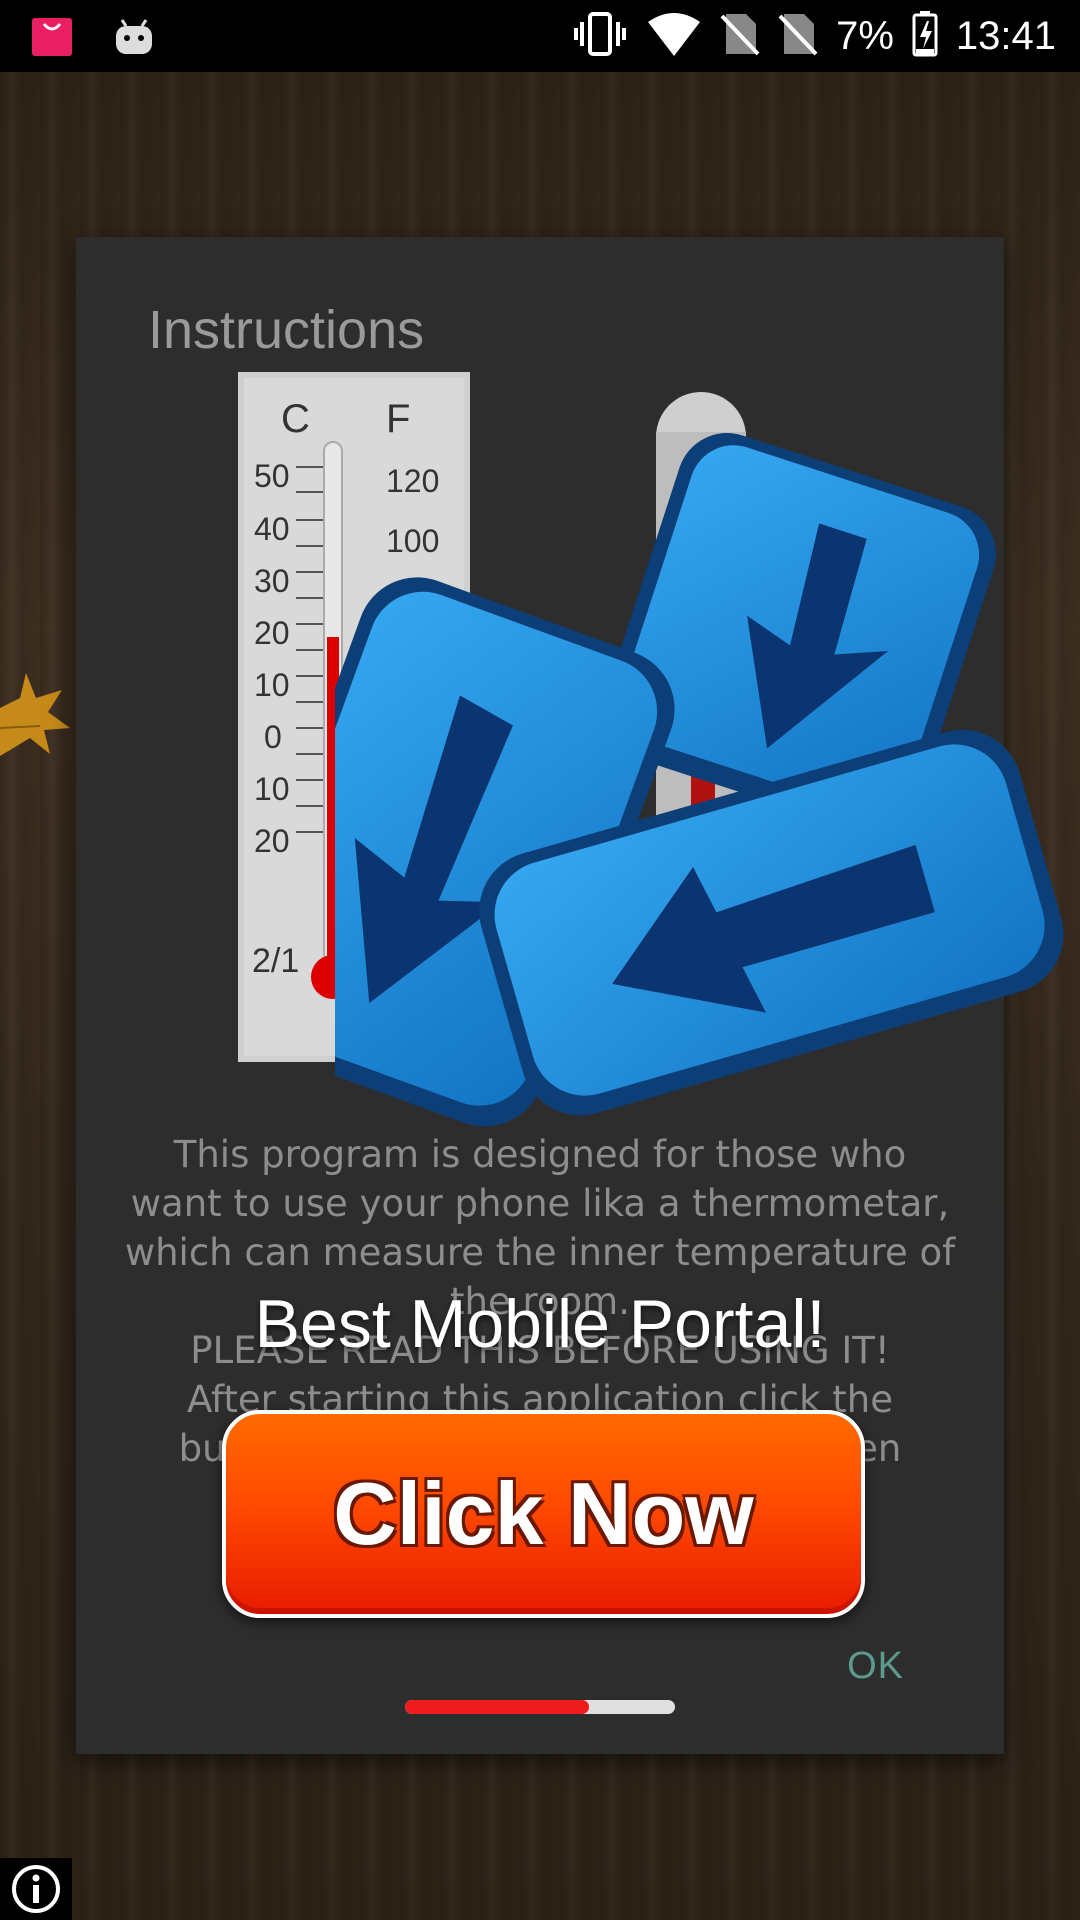 The width and height of the screenshot is (1080, 1920). I want to click on c-tick-label: 40, so click(272, 529).